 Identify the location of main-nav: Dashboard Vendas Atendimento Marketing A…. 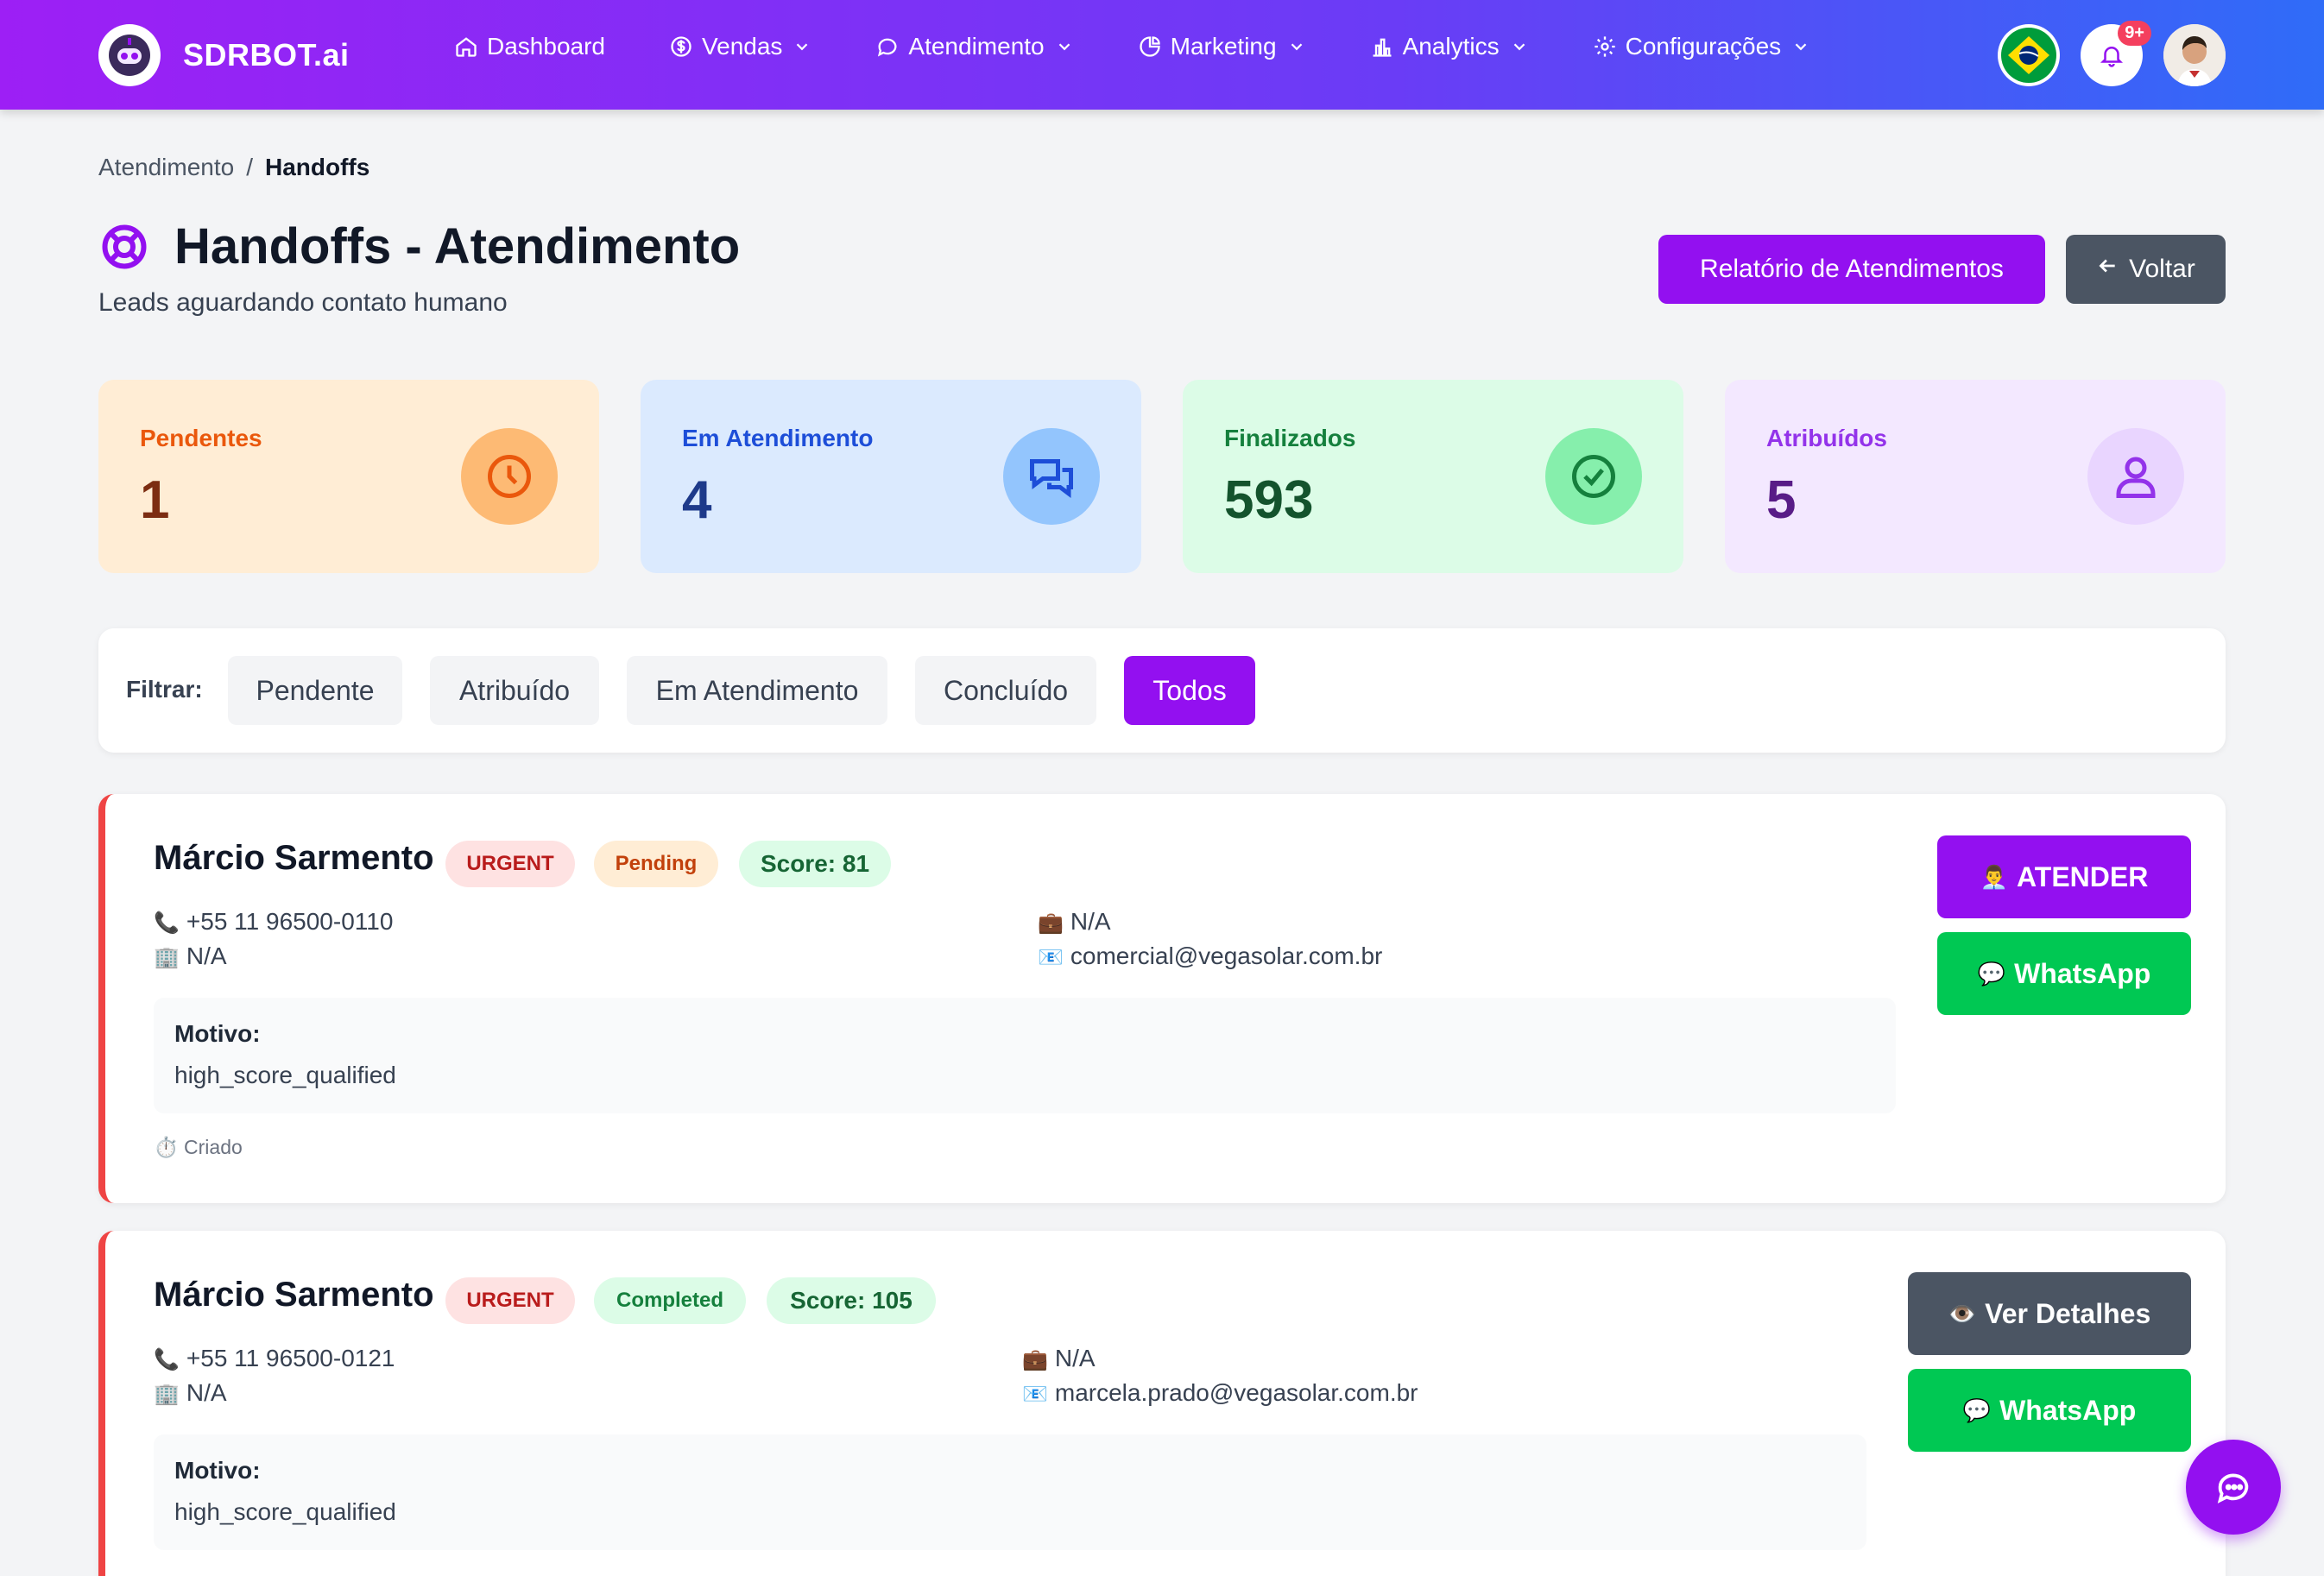
(1164, 46).